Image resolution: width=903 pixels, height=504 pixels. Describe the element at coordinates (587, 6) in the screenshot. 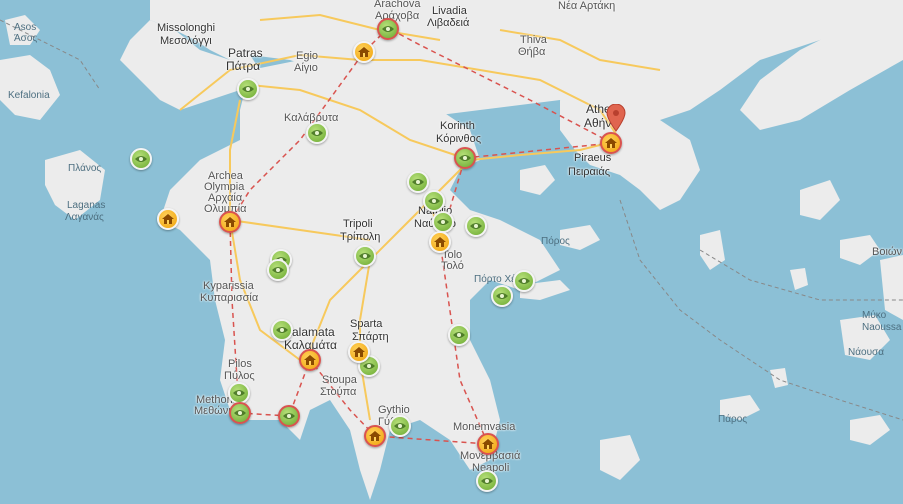

I see `label-nea-artaki: Νέα Αρτάκη` at that location.